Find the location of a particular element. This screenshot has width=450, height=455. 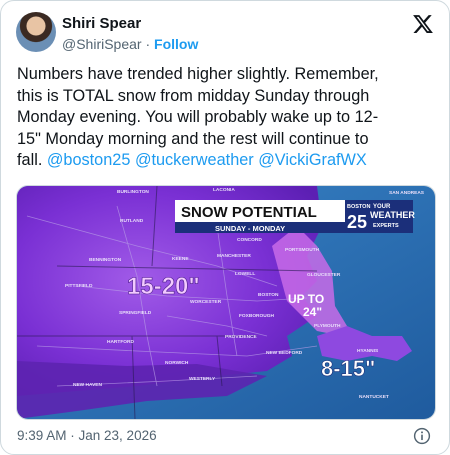

town-norwich: NORWICH is located at coordinates (177, 363).